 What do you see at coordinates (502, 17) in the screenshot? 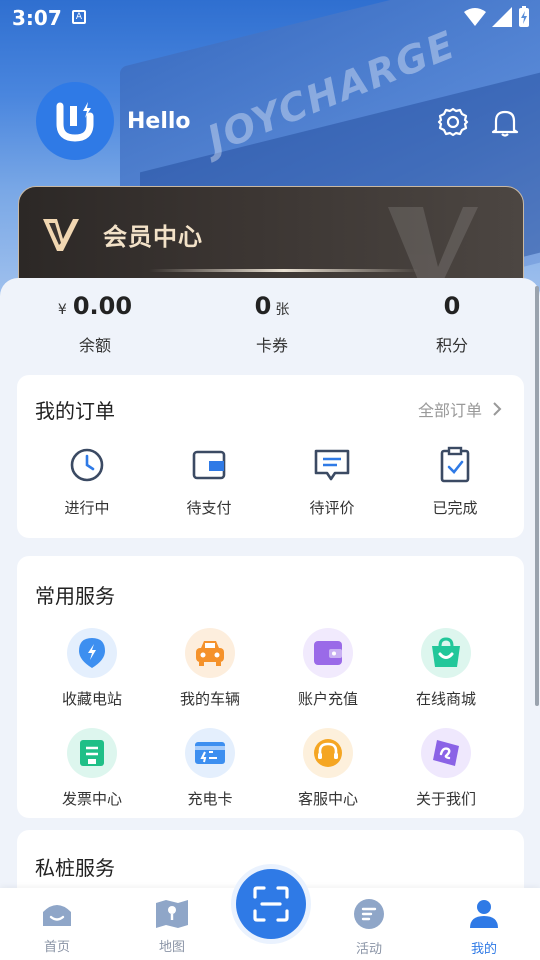
I see `signal-icon` at bounding box center [502, 17].